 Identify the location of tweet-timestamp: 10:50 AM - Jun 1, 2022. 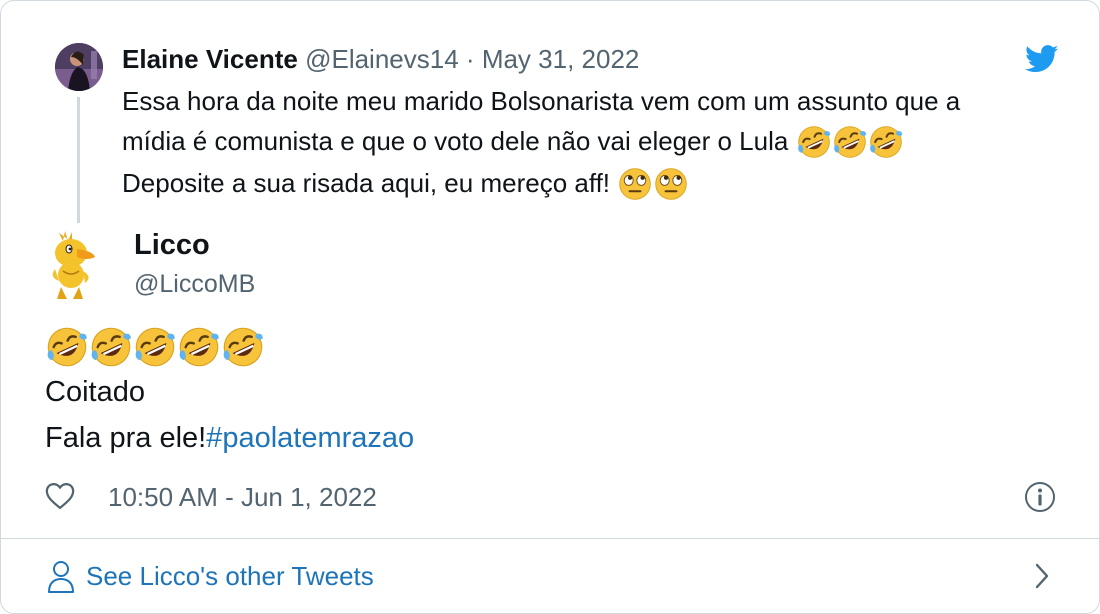
(242, 497).